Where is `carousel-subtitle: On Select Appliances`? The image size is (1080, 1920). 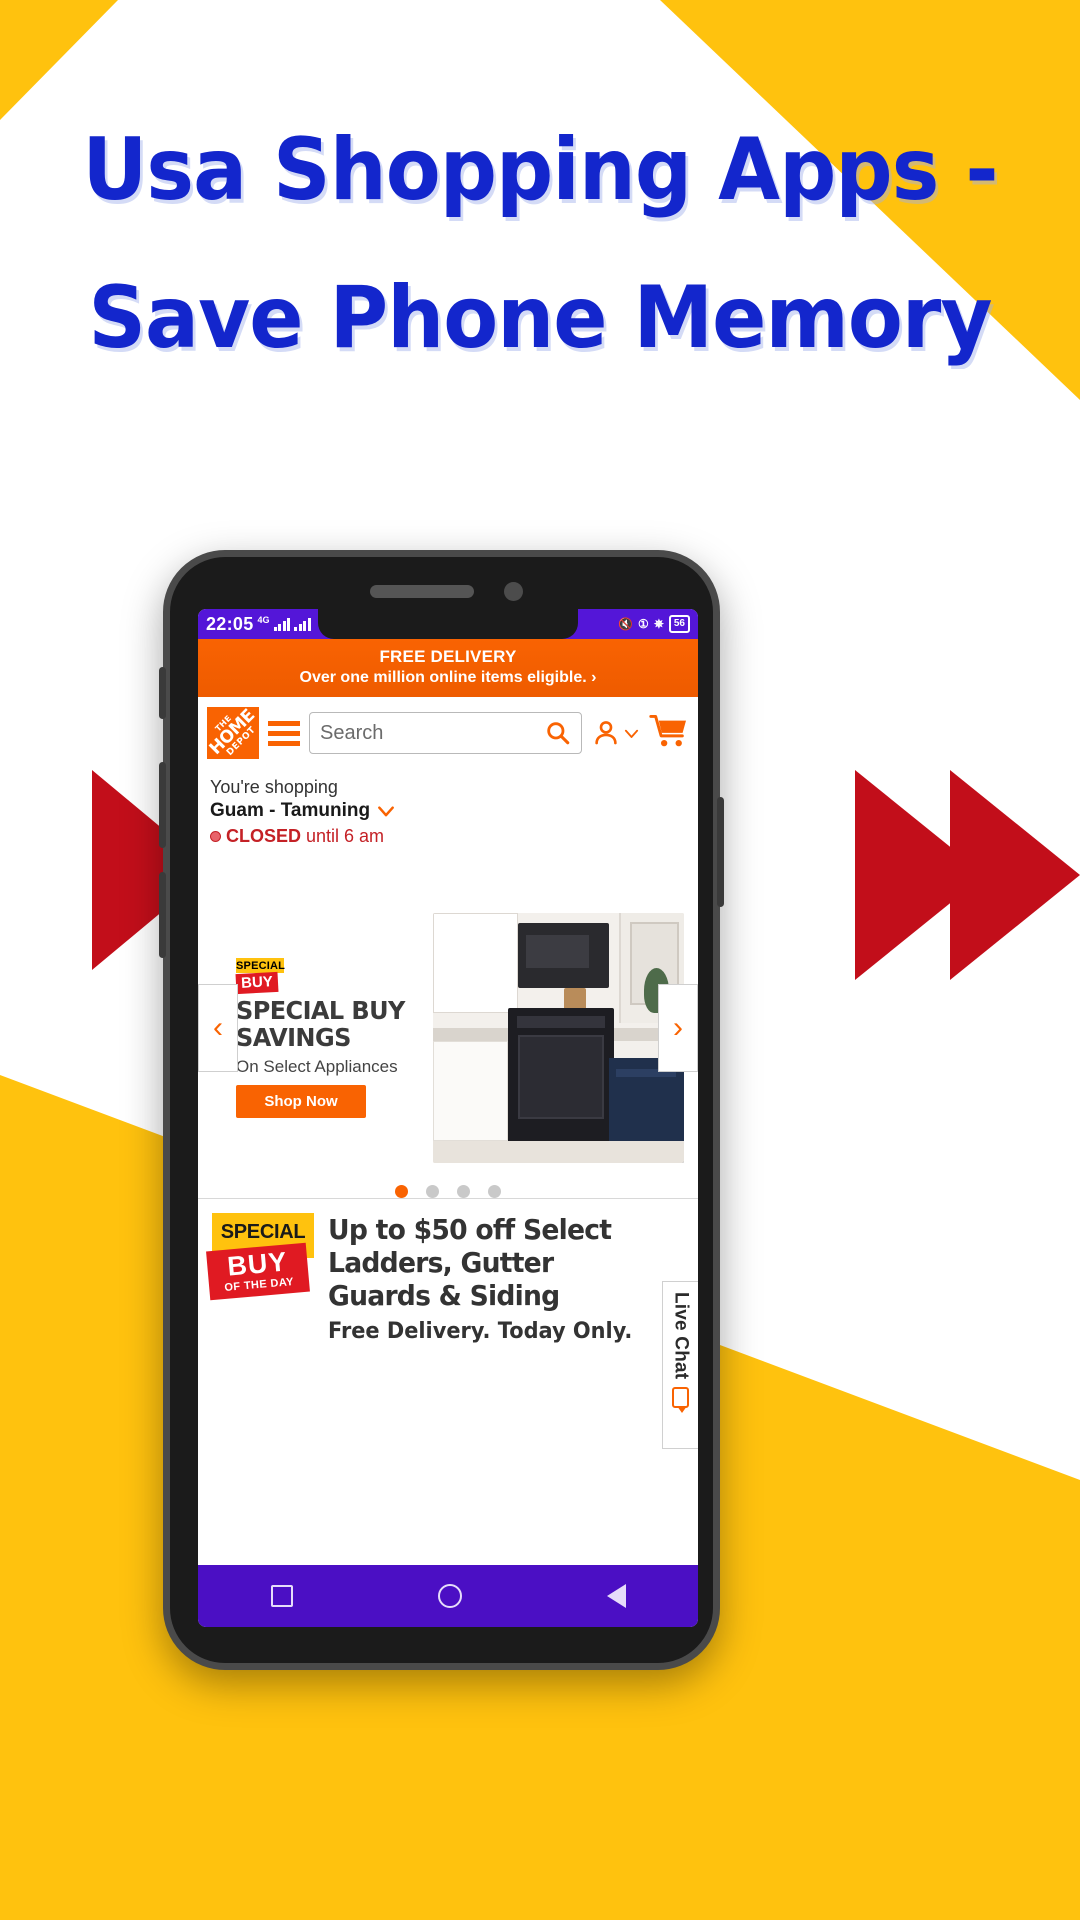
carousel-subtitle: On Select Appliances is located at coordinates (317, 1066).